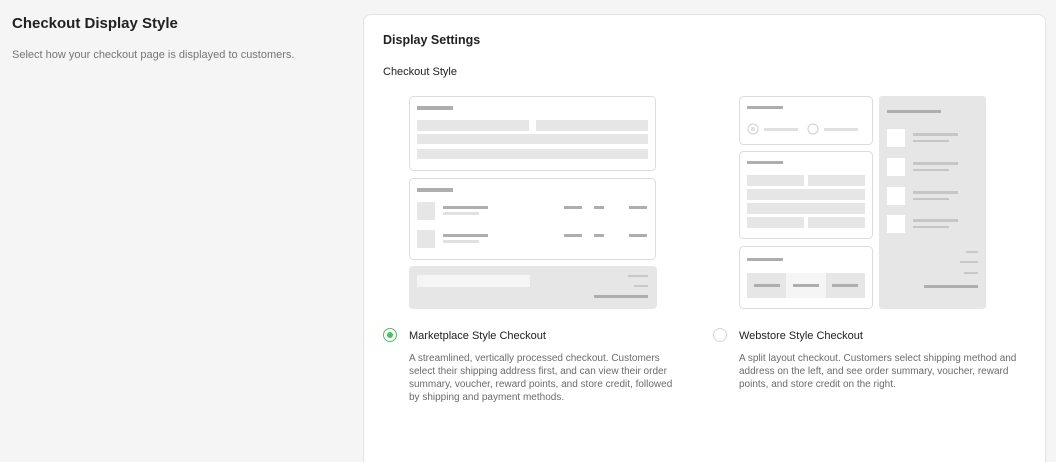 This screenshot has height=462, width=1056. What do you see at coordinates (720, 335) in the screenshot?
I see `webstore-style-radio` at bounding box center [720, 335].